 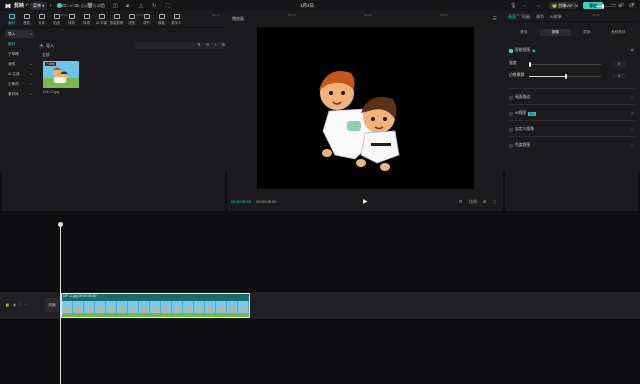 I want to click on delete-icon: 🗑, so click(x=90, y=6).